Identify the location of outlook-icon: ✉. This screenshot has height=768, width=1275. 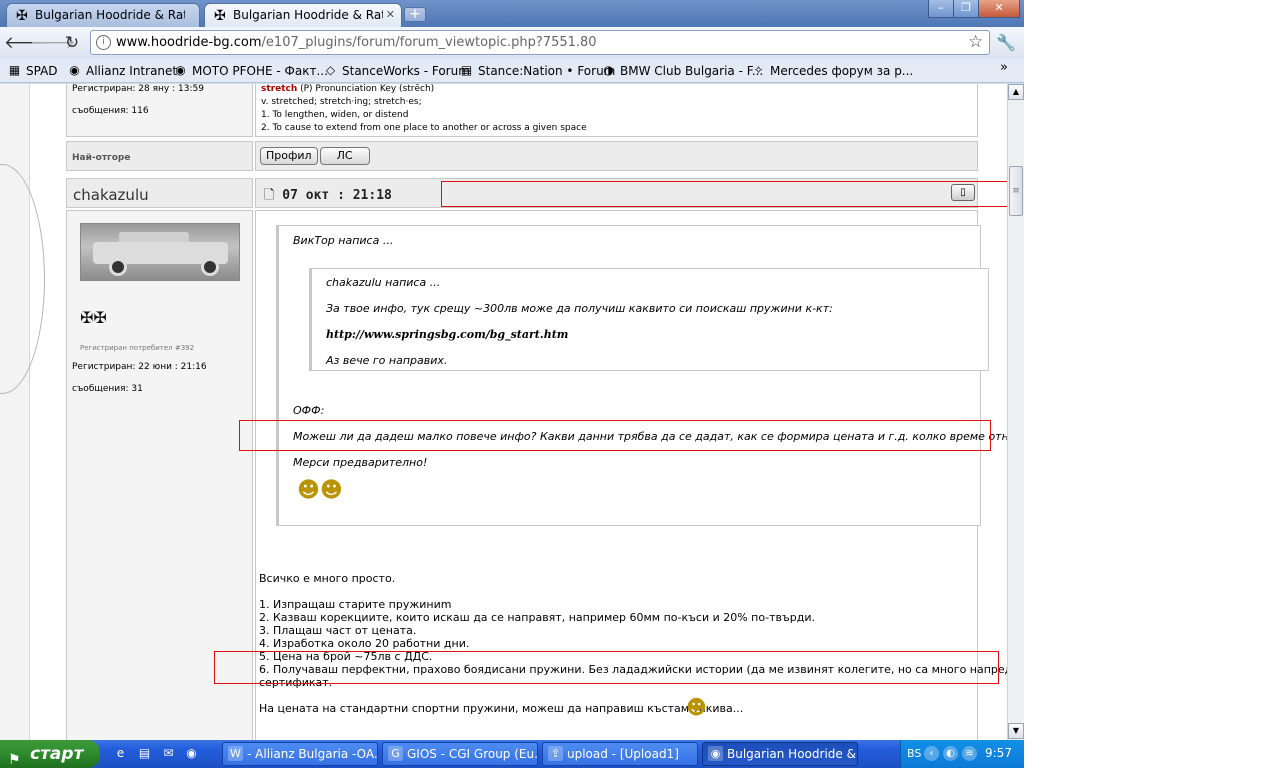
(168, 753).